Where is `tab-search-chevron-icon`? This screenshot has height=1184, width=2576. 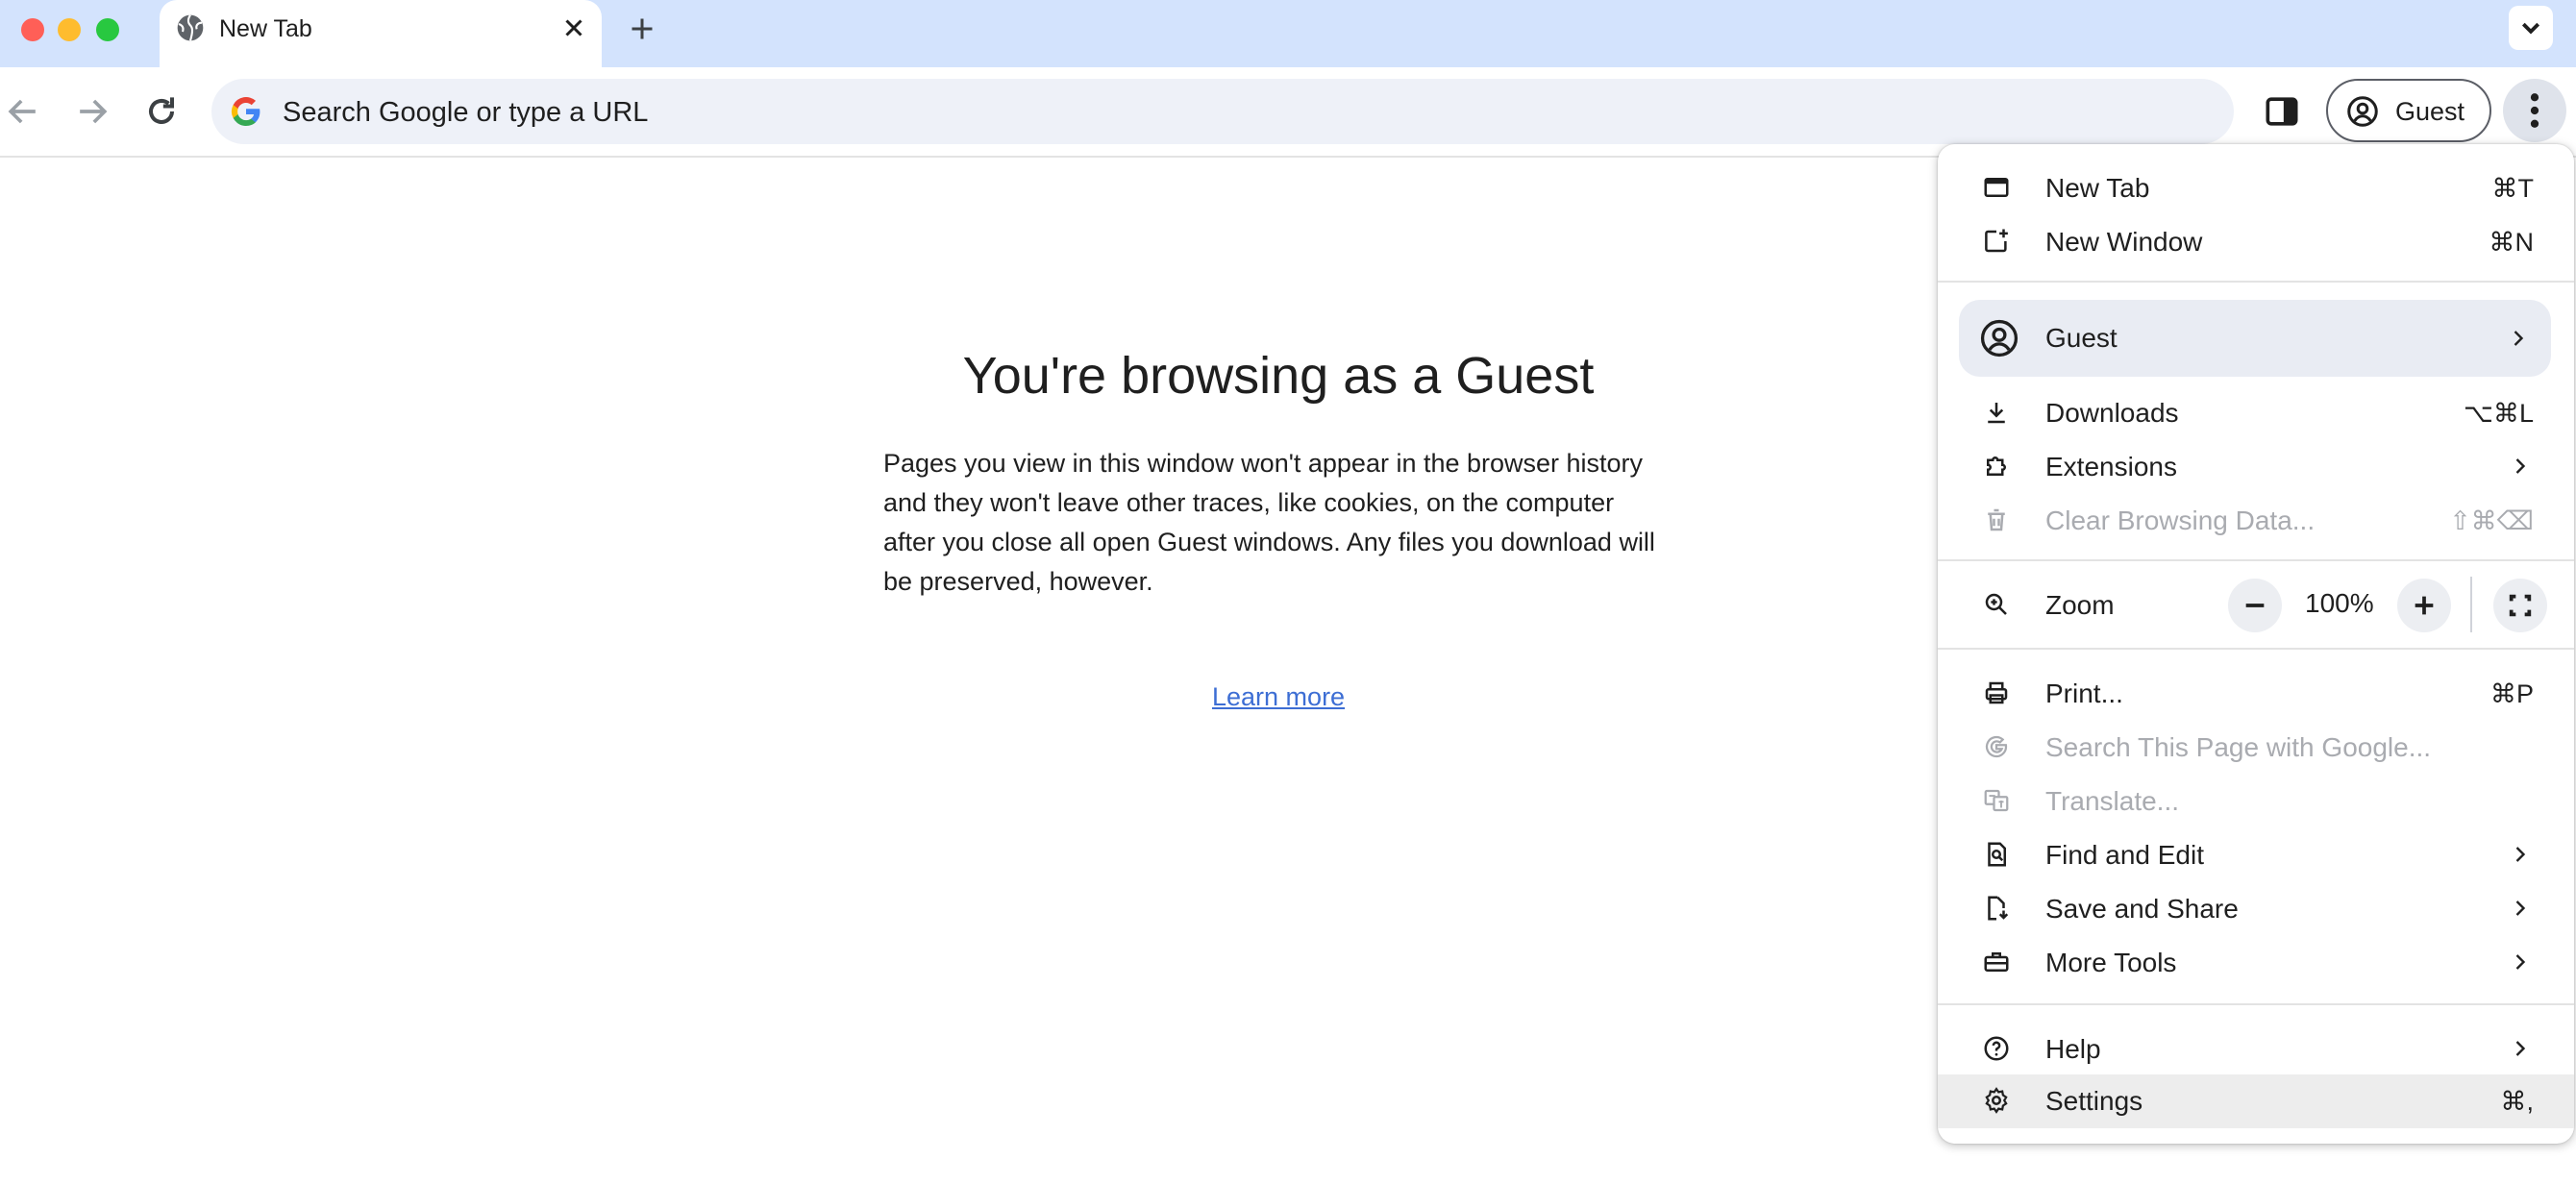 tab-search-chevron-icon is located at coordinates (2531, 28).